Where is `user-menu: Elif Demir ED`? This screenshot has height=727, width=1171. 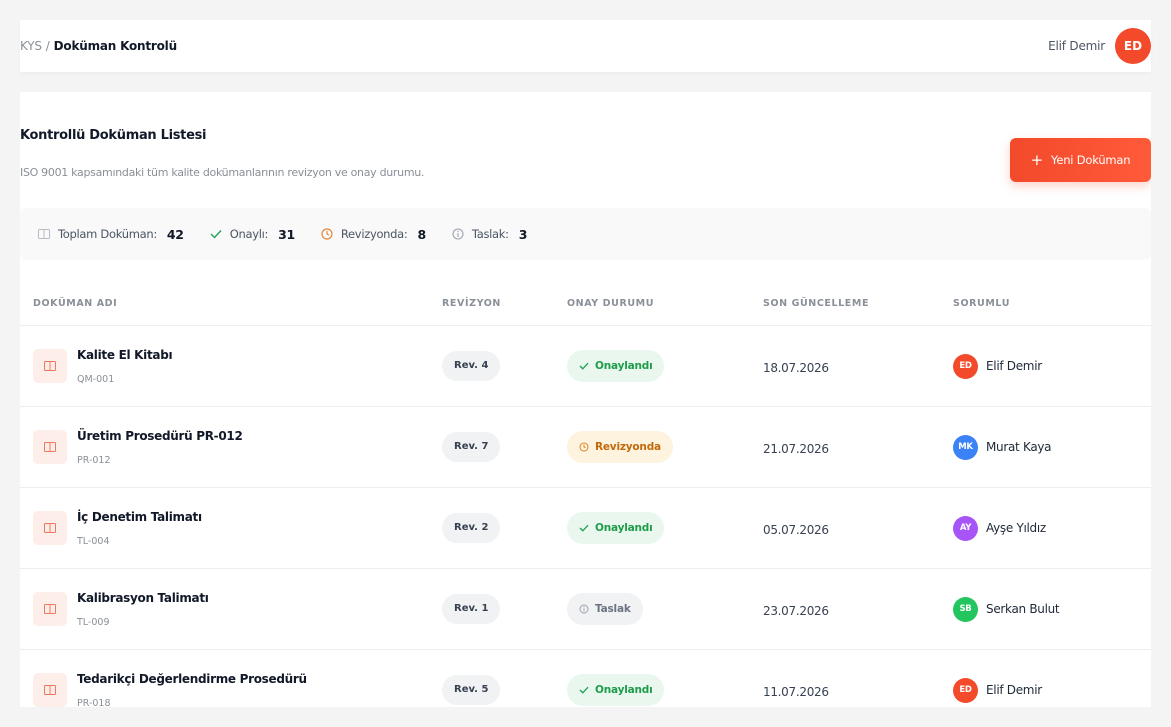 user-menu: Elif Demir ED is located at coordinates (1099, 46).